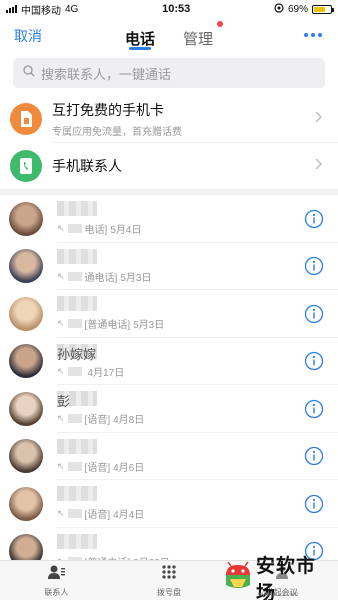 The height and width of the screenshot is (600, 338). I want to click on call-history-row: ↖ 电话] 5月4日, so click(169, 219).